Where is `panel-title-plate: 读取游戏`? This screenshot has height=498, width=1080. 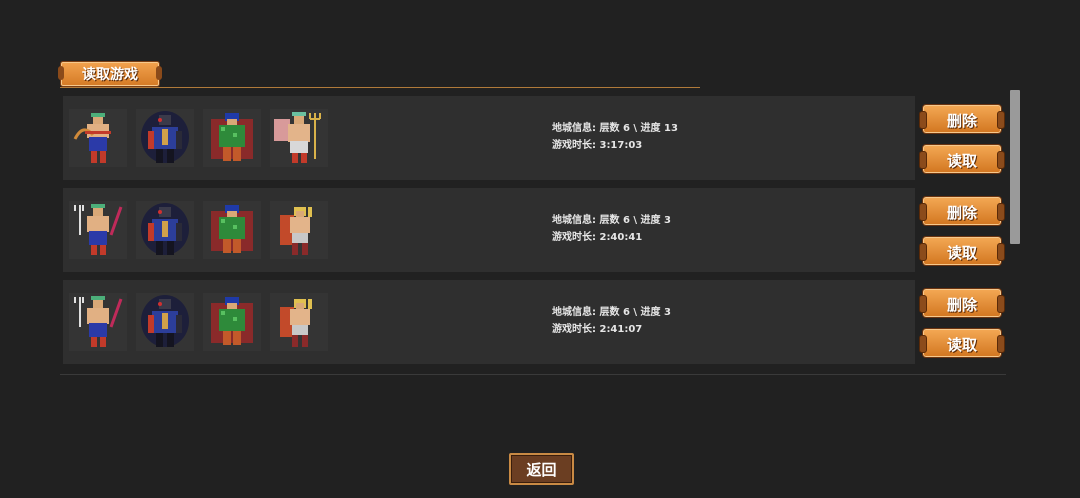 panel-title-plate: 读取游戏 is located at coordinates (110, 74).